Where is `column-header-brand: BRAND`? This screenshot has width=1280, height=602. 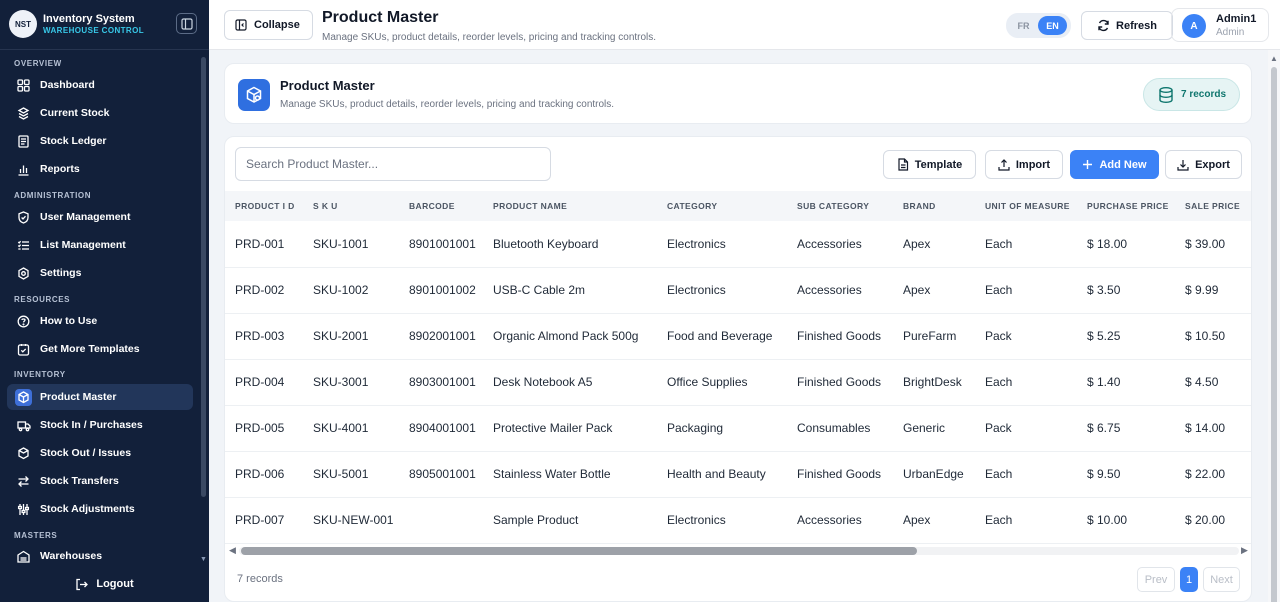 column-header-brand: BRAND is located at coordinates (934, 206).